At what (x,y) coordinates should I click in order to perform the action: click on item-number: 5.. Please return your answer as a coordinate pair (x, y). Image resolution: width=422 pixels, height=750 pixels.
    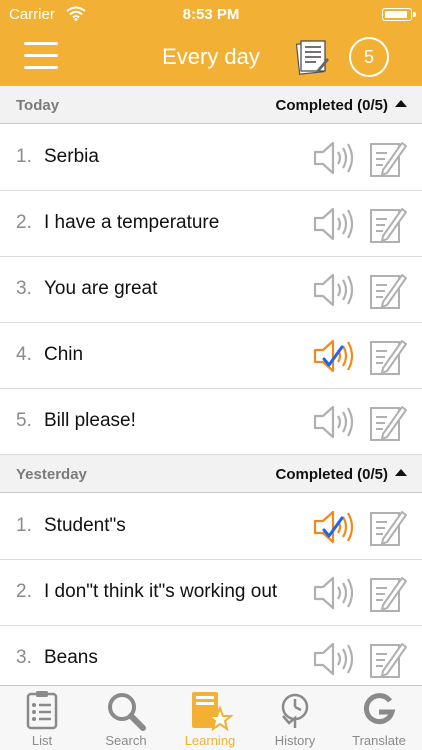
    Looking at the image, I should click on (24, 420).